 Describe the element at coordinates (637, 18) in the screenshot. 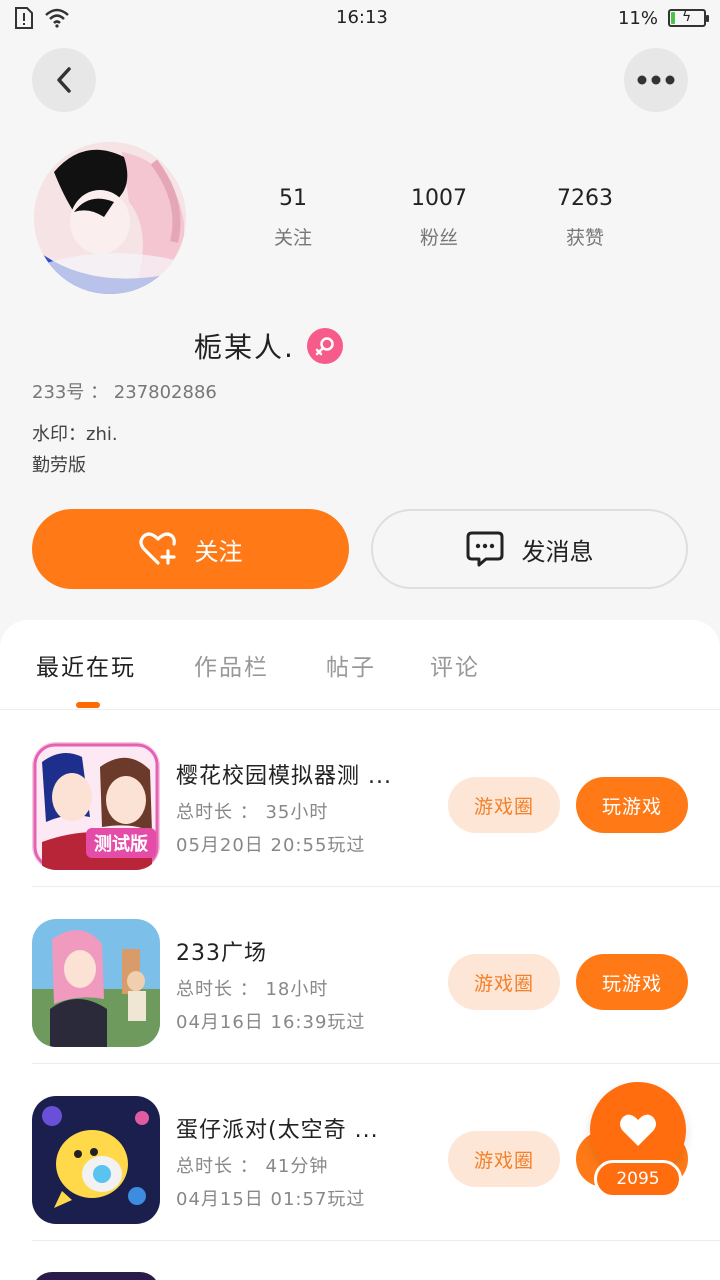

I see `battery-percent: 11%` at that location.